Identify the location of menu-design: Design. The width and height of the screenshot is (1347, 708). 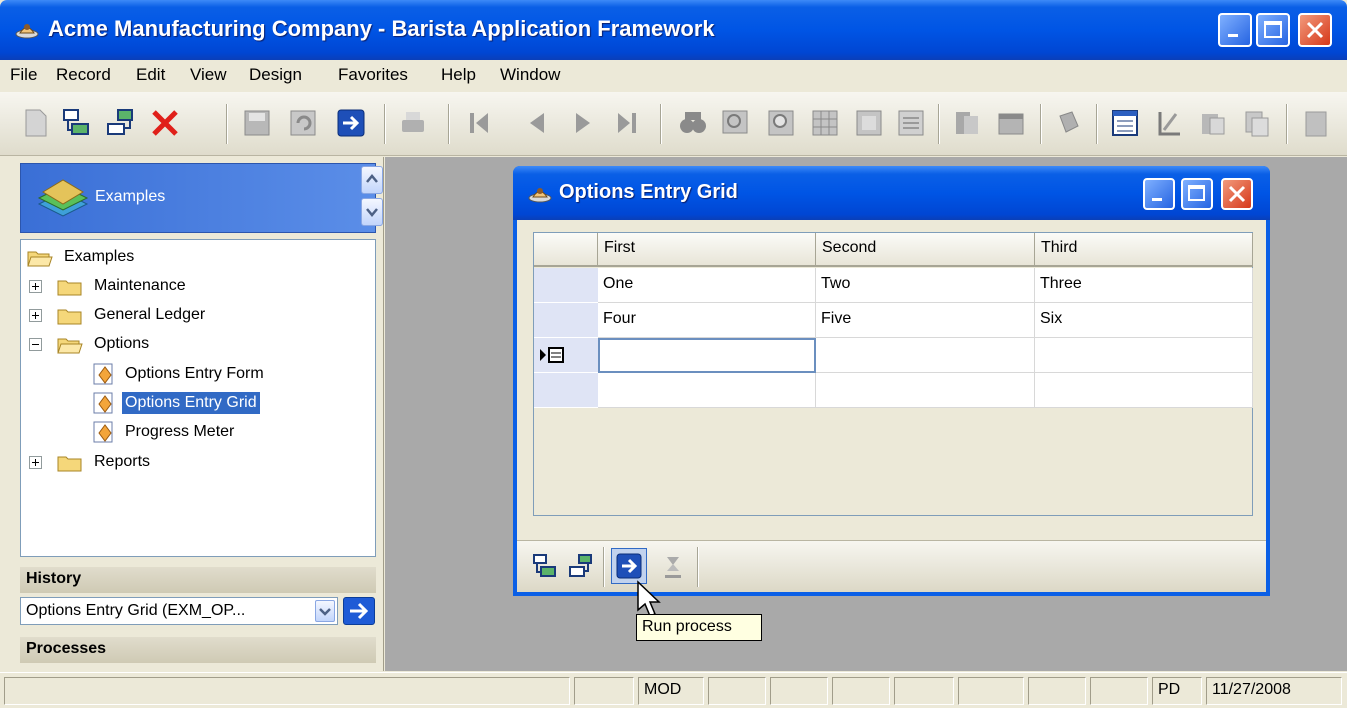
(275, 75).